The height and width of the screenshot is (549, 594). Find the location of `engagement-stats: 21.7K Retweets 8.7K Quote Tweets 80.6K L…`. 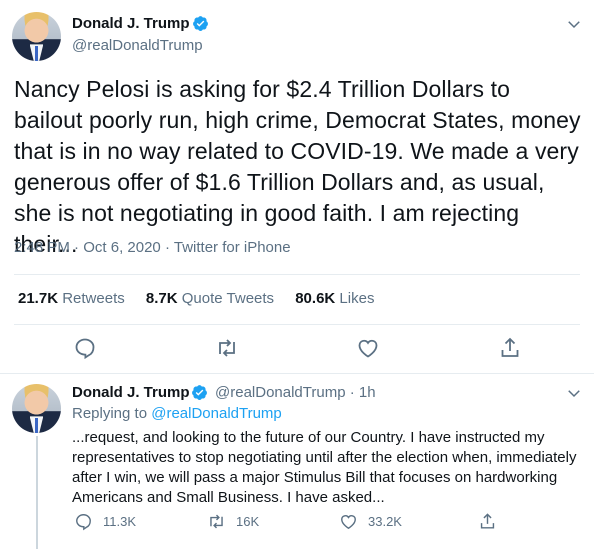

engagement-stats: 21.7K Retweets 8.7K Quote Tweets 80.6K L… is located at coordinates (204, 298).